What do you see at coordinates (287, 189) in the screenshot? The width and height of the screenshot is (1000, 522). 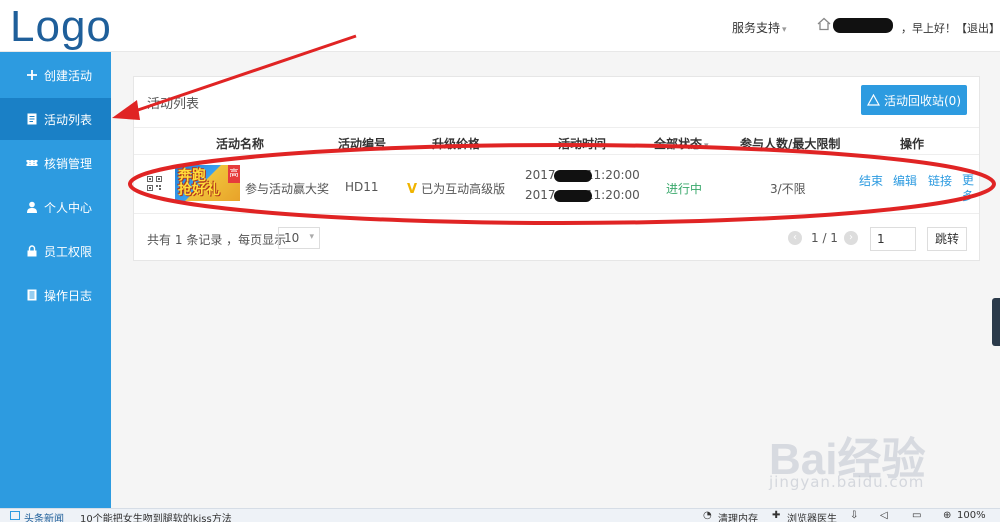 I see `activity-name: 参与活动赢大奖` at bounding box center [287, 189].